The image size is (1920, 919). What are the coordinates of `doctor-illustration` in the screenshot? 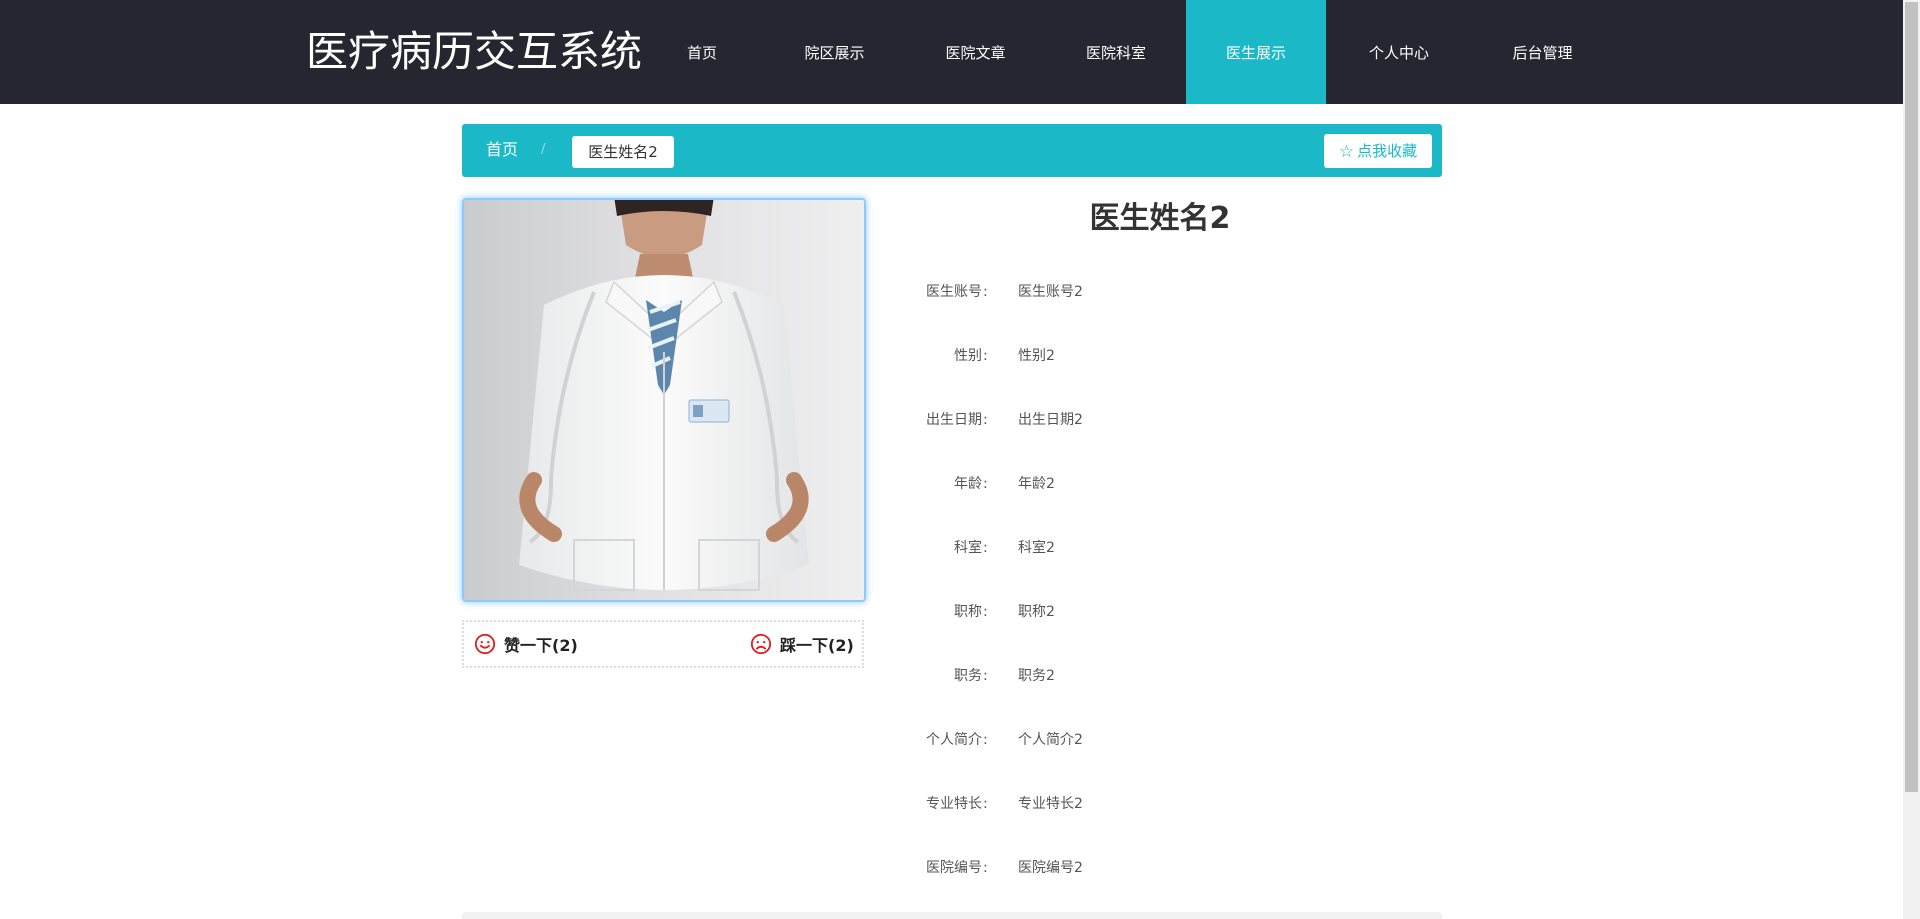 It's located at (664, 400).